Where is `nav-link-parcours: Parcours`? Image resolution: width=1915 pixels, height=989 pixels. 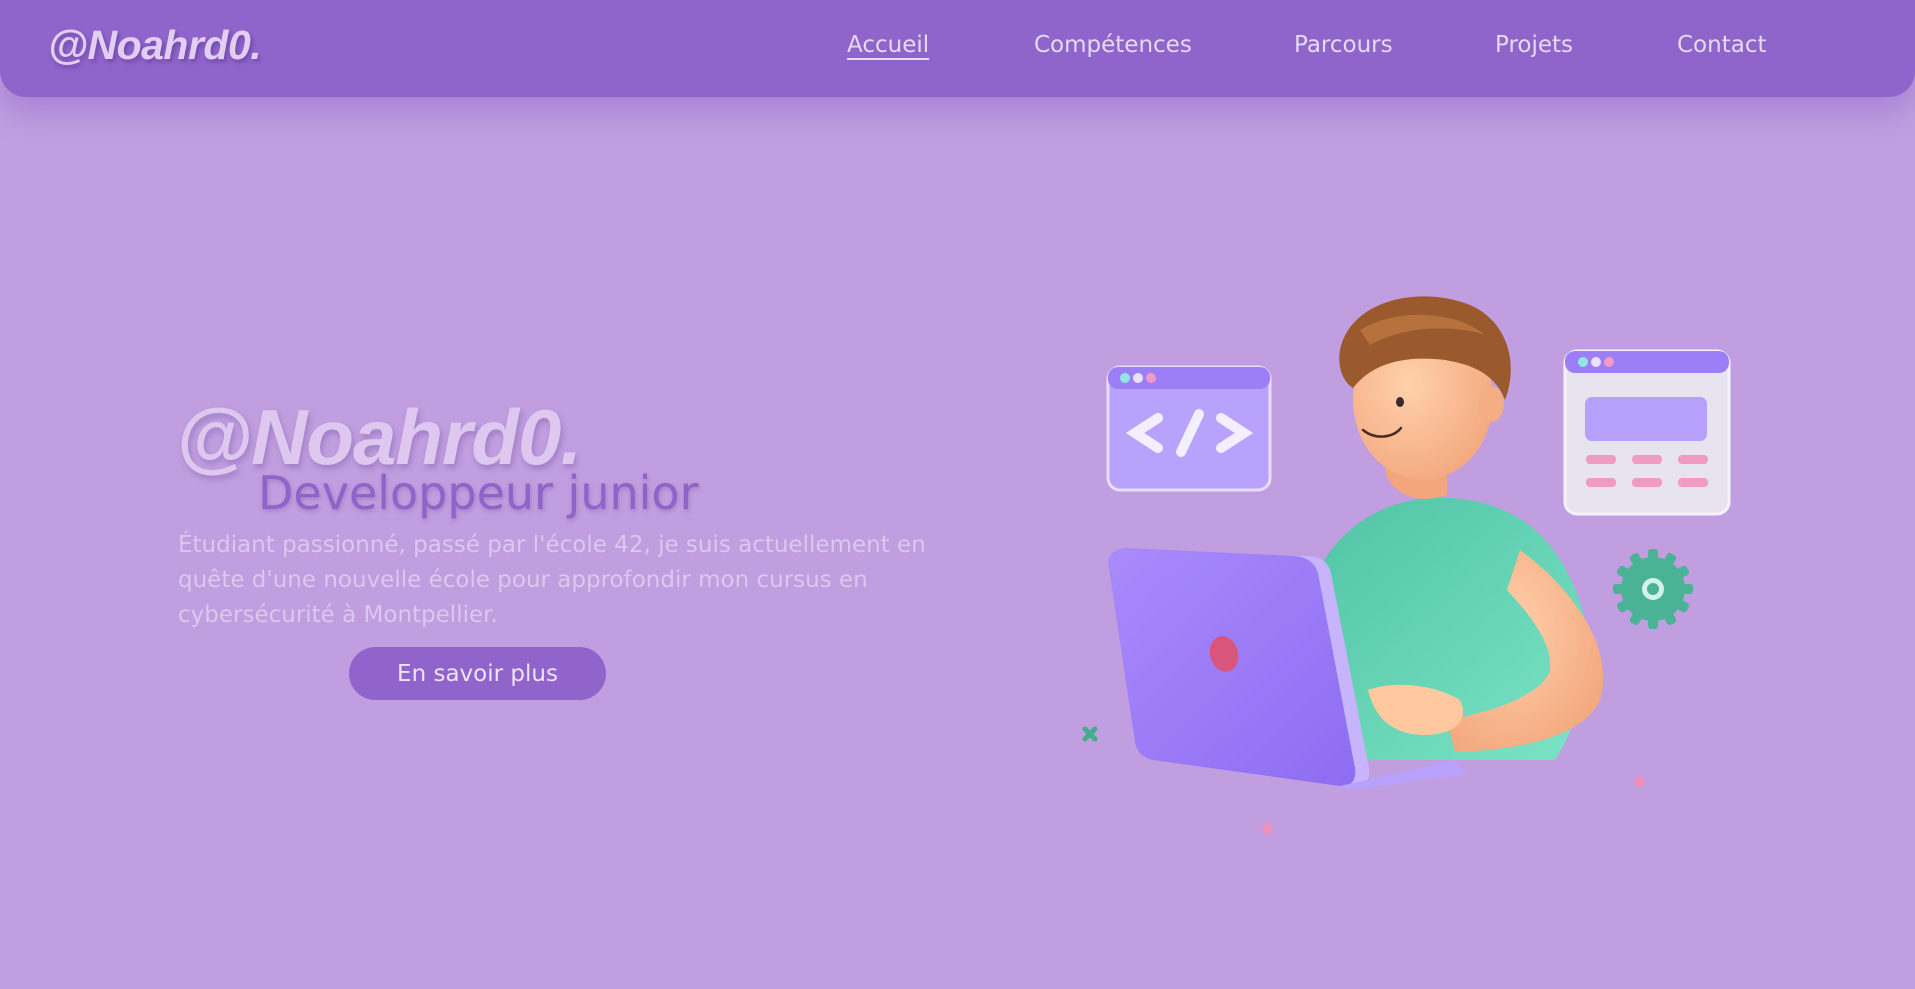 nav-link-parcours: Parcours is located at coordinates (1343, 45).